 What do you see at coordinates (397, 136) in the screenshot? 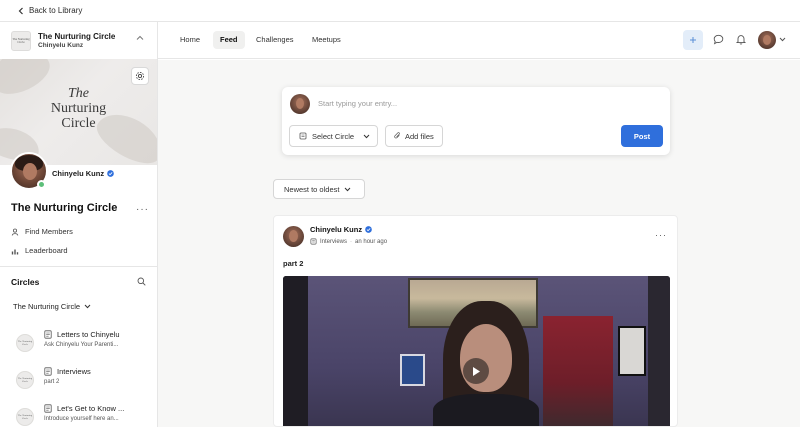
I see `paperclip-icon` at bounding box center [397, 136].